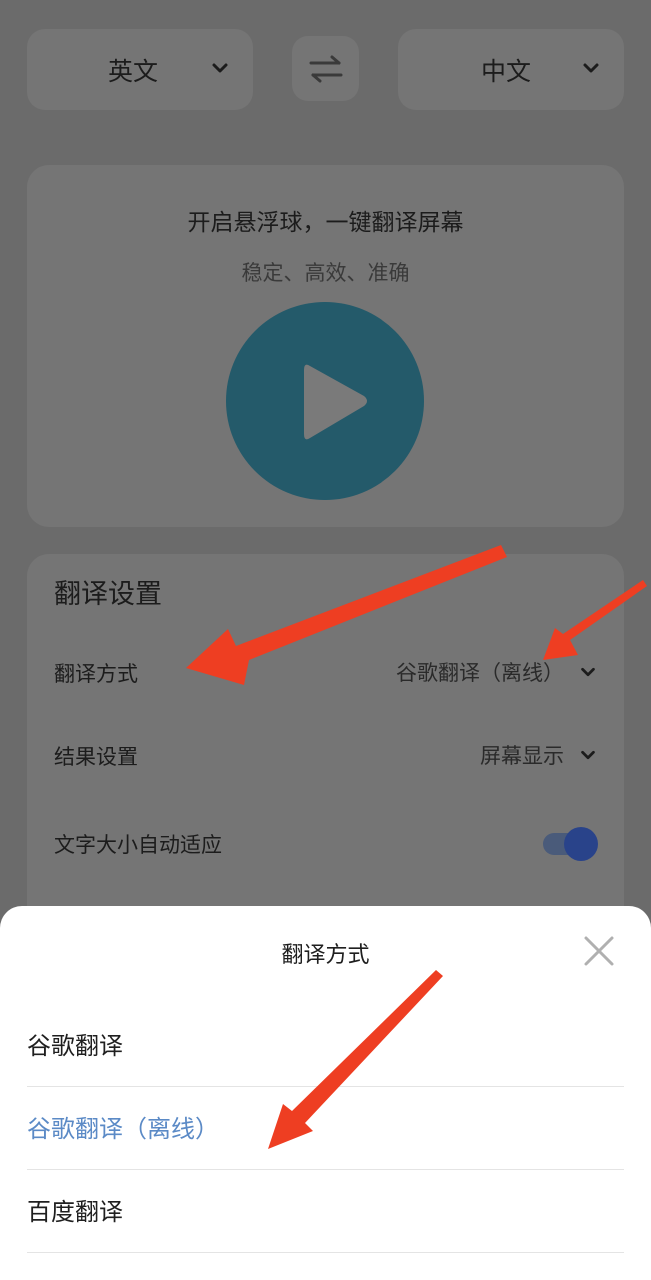 The height and width of the screenshot is (1280, 651). I want to click on setting-label: 结果设置, so click(96, 757).